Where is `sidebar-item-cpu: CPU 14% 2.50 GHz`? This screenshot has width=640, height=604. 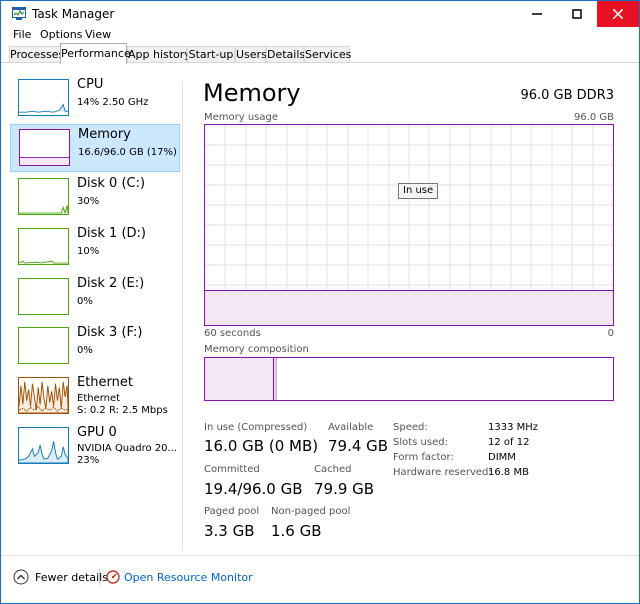
sidebar-item-cpu: CPU 14% 2.50 GHz is located at coordinates (95, 99).